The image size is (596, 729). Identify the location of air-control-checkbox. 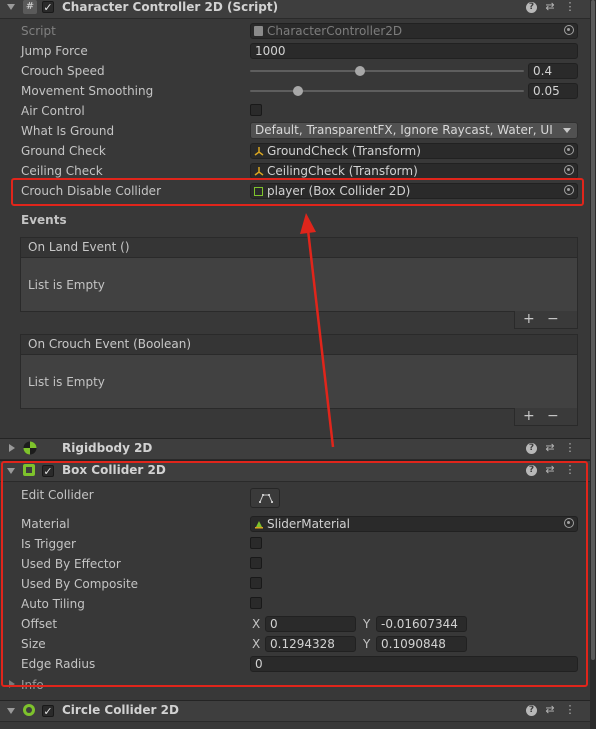
(256, 110).